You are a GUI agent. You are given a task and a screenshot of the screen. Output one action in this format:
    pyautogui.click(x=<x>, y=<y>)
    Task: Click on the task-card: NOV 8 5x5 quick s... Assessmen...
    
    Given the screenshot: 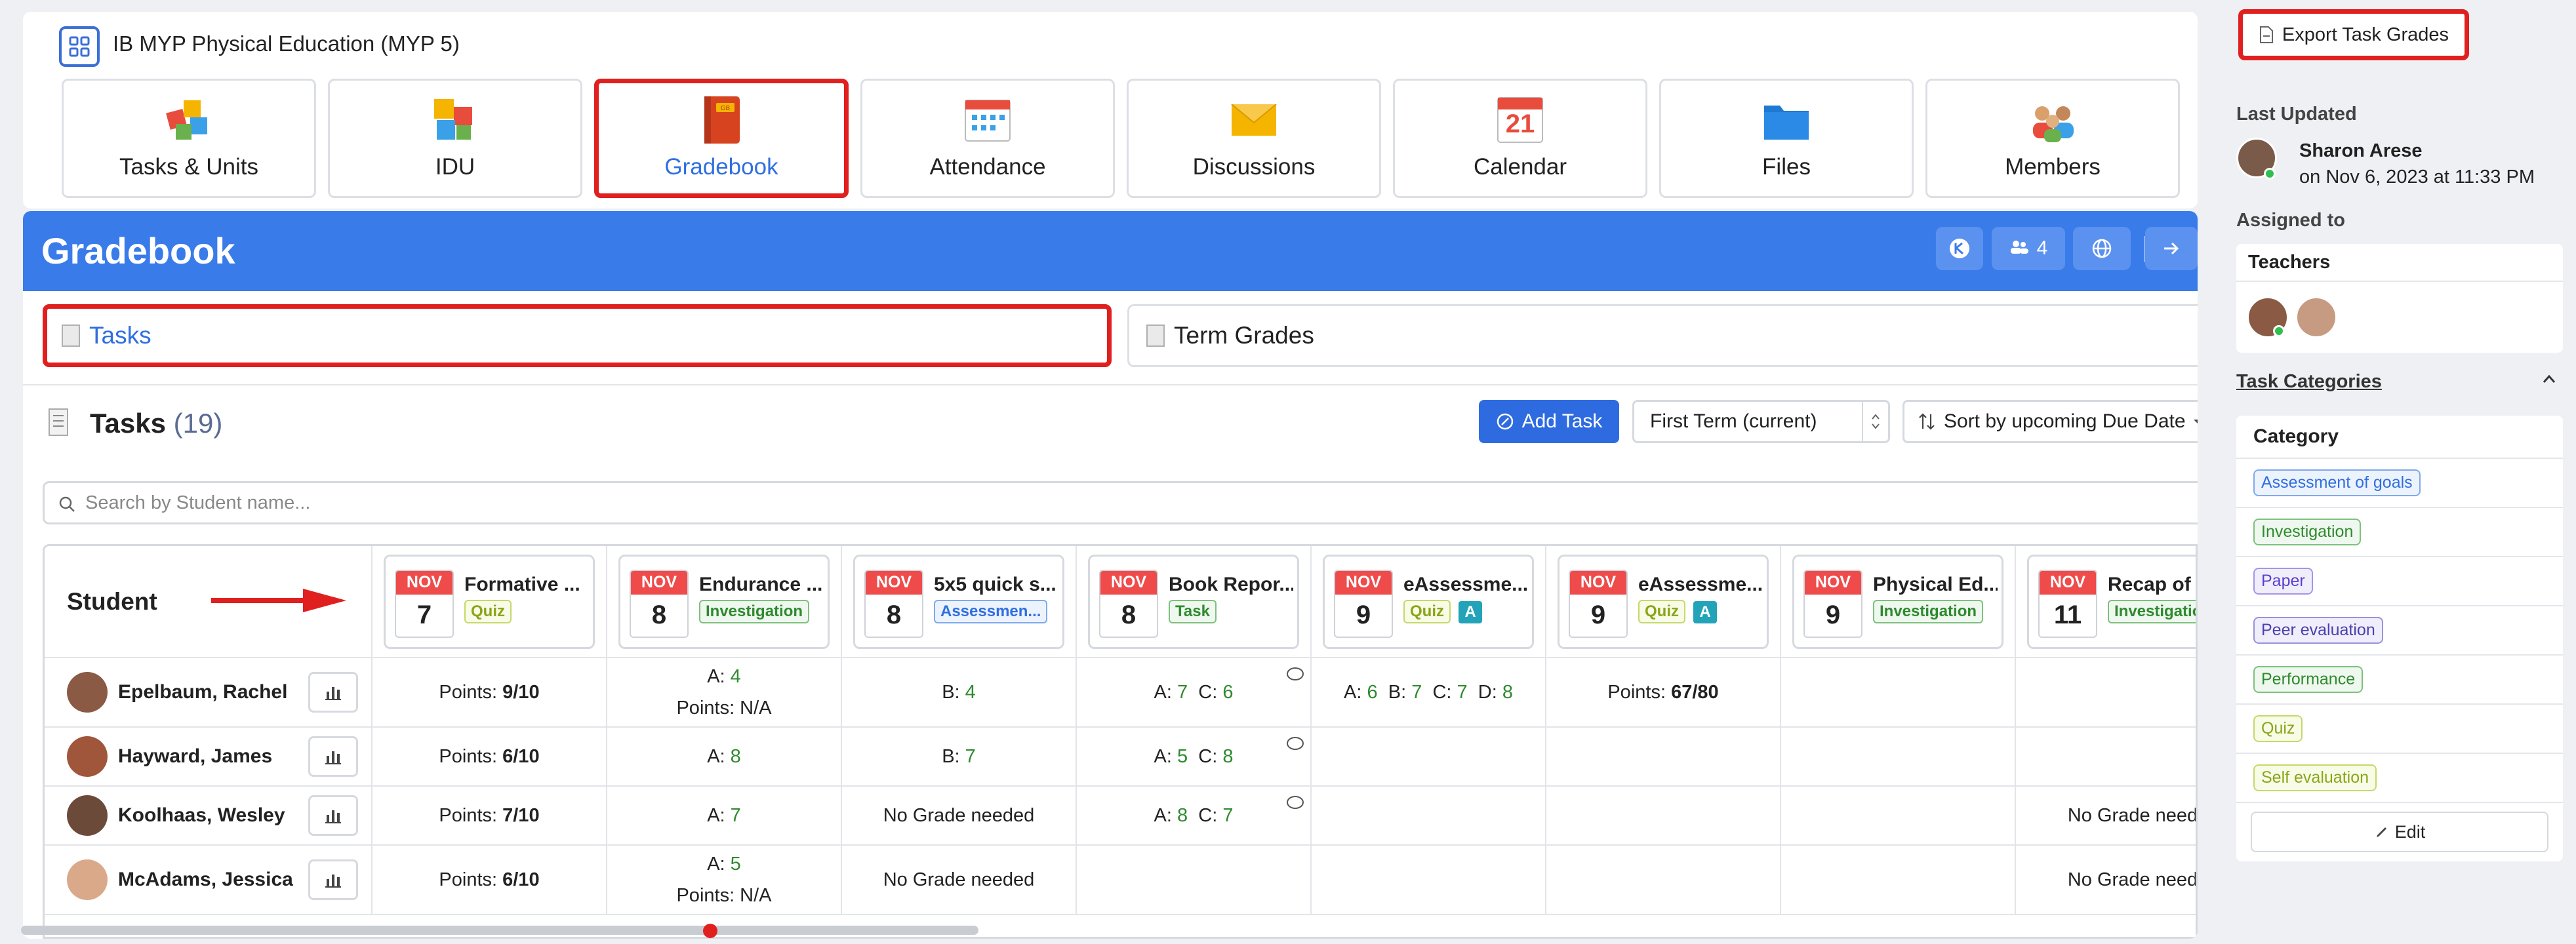 What is the action you would take?
    pyautogui.click(x=958, y=601)
    